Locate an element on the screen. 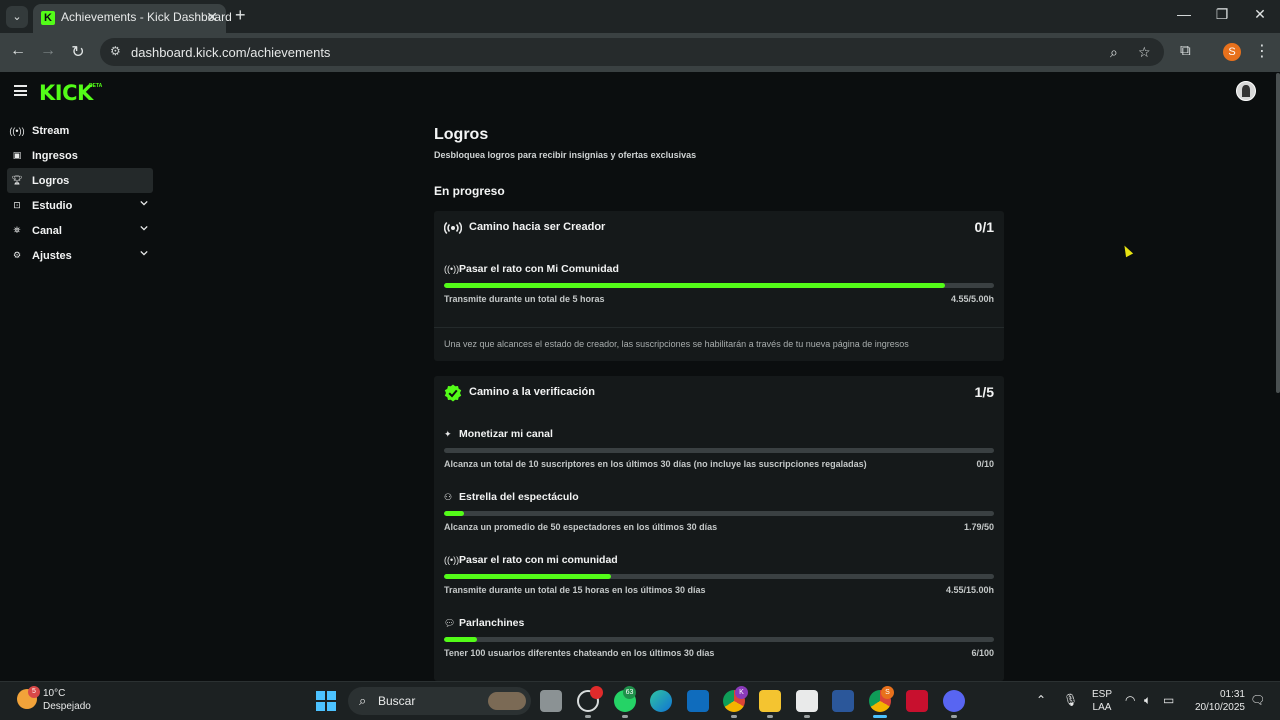 The image size is (1280, 720). chat-icon: 💬︎ is located at coordinates (450, 623).